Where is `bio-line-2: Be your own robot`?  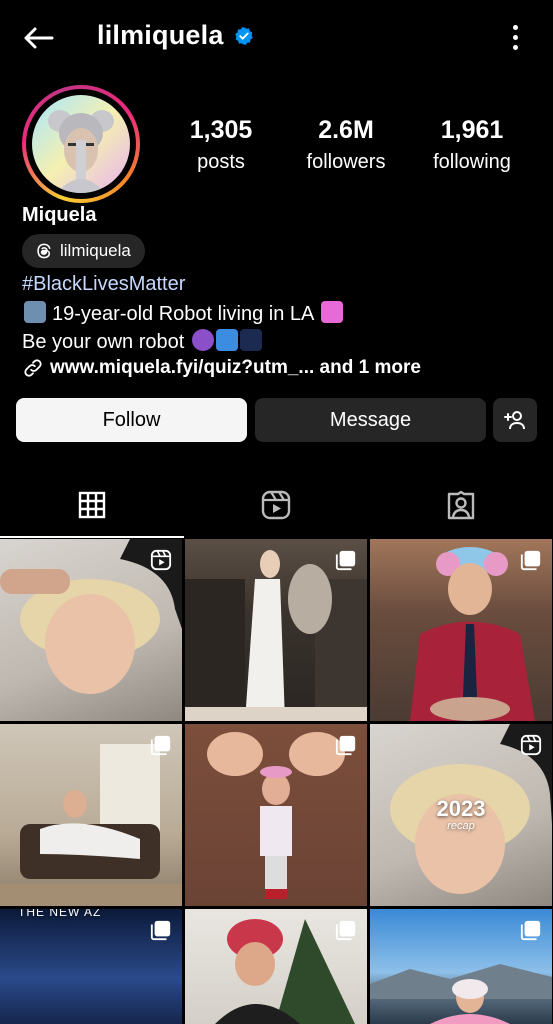 bio-line-2: Be your own robot is located at coordinates (142, 341).